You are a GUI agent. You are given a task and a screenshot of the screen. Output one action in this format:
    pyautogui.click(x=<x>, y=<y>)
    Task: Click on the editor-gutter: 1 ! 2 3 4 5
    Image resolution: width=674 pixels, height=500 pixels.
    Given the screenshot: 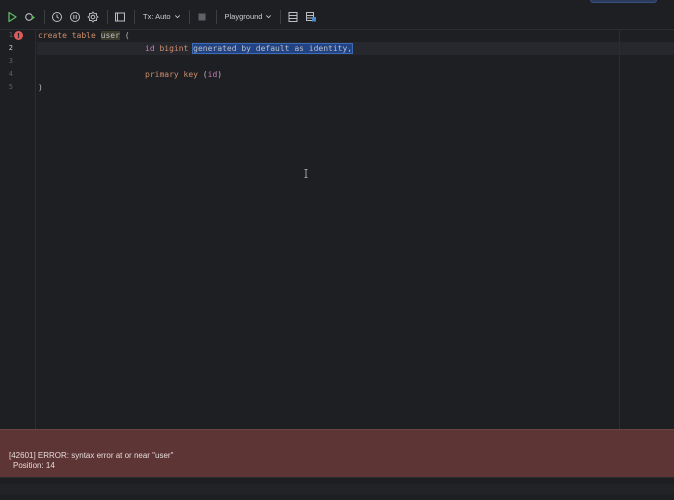 What is the action you would take?
    pyautogui.click(x=18, y=229)
    